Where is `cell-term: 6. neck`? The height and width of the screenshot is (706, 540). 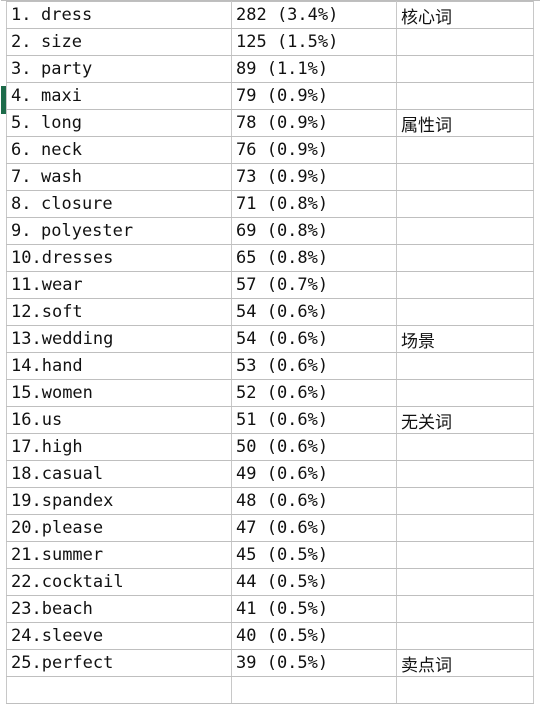
cell-term: 6. neck is located at coordinates (119, 150).